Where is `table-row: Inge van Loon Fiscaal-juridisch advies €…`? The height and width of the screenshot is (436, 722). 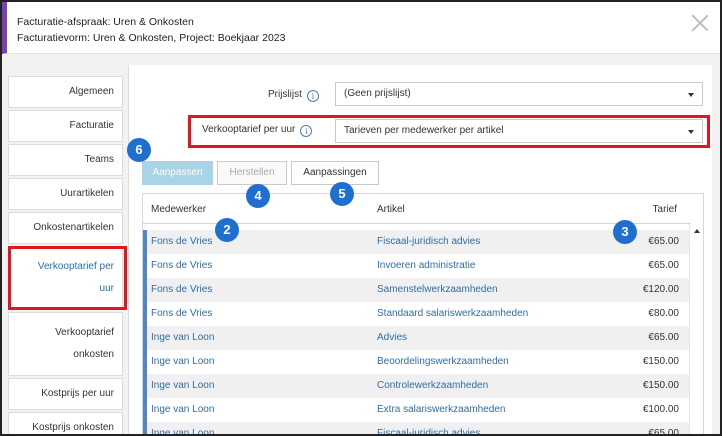
table-row: Inge van Loon Fiscaal-juridisch advies €… is located at coordinates (417, 429).